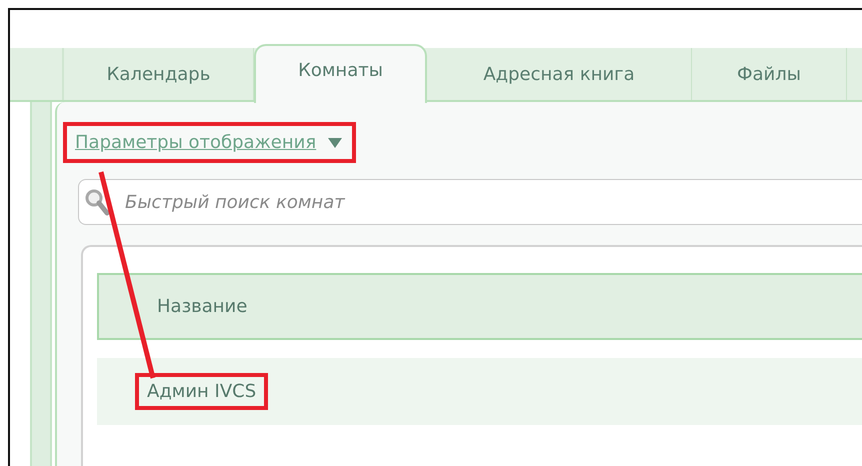 The image size is (862, 466). Describe the element at coordinates (479, 391) in the screenshot. I see `table-row: Админ IVCS` at that location.